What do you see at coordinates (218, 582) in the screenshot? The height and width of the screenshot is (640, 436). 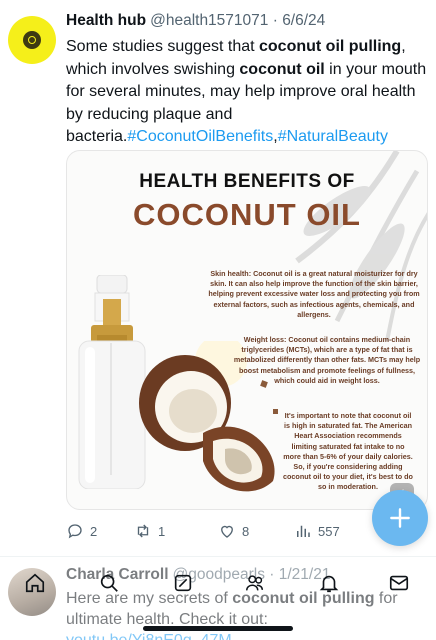 I see `bottom-tab-bar` at bounding box center [218, 582].